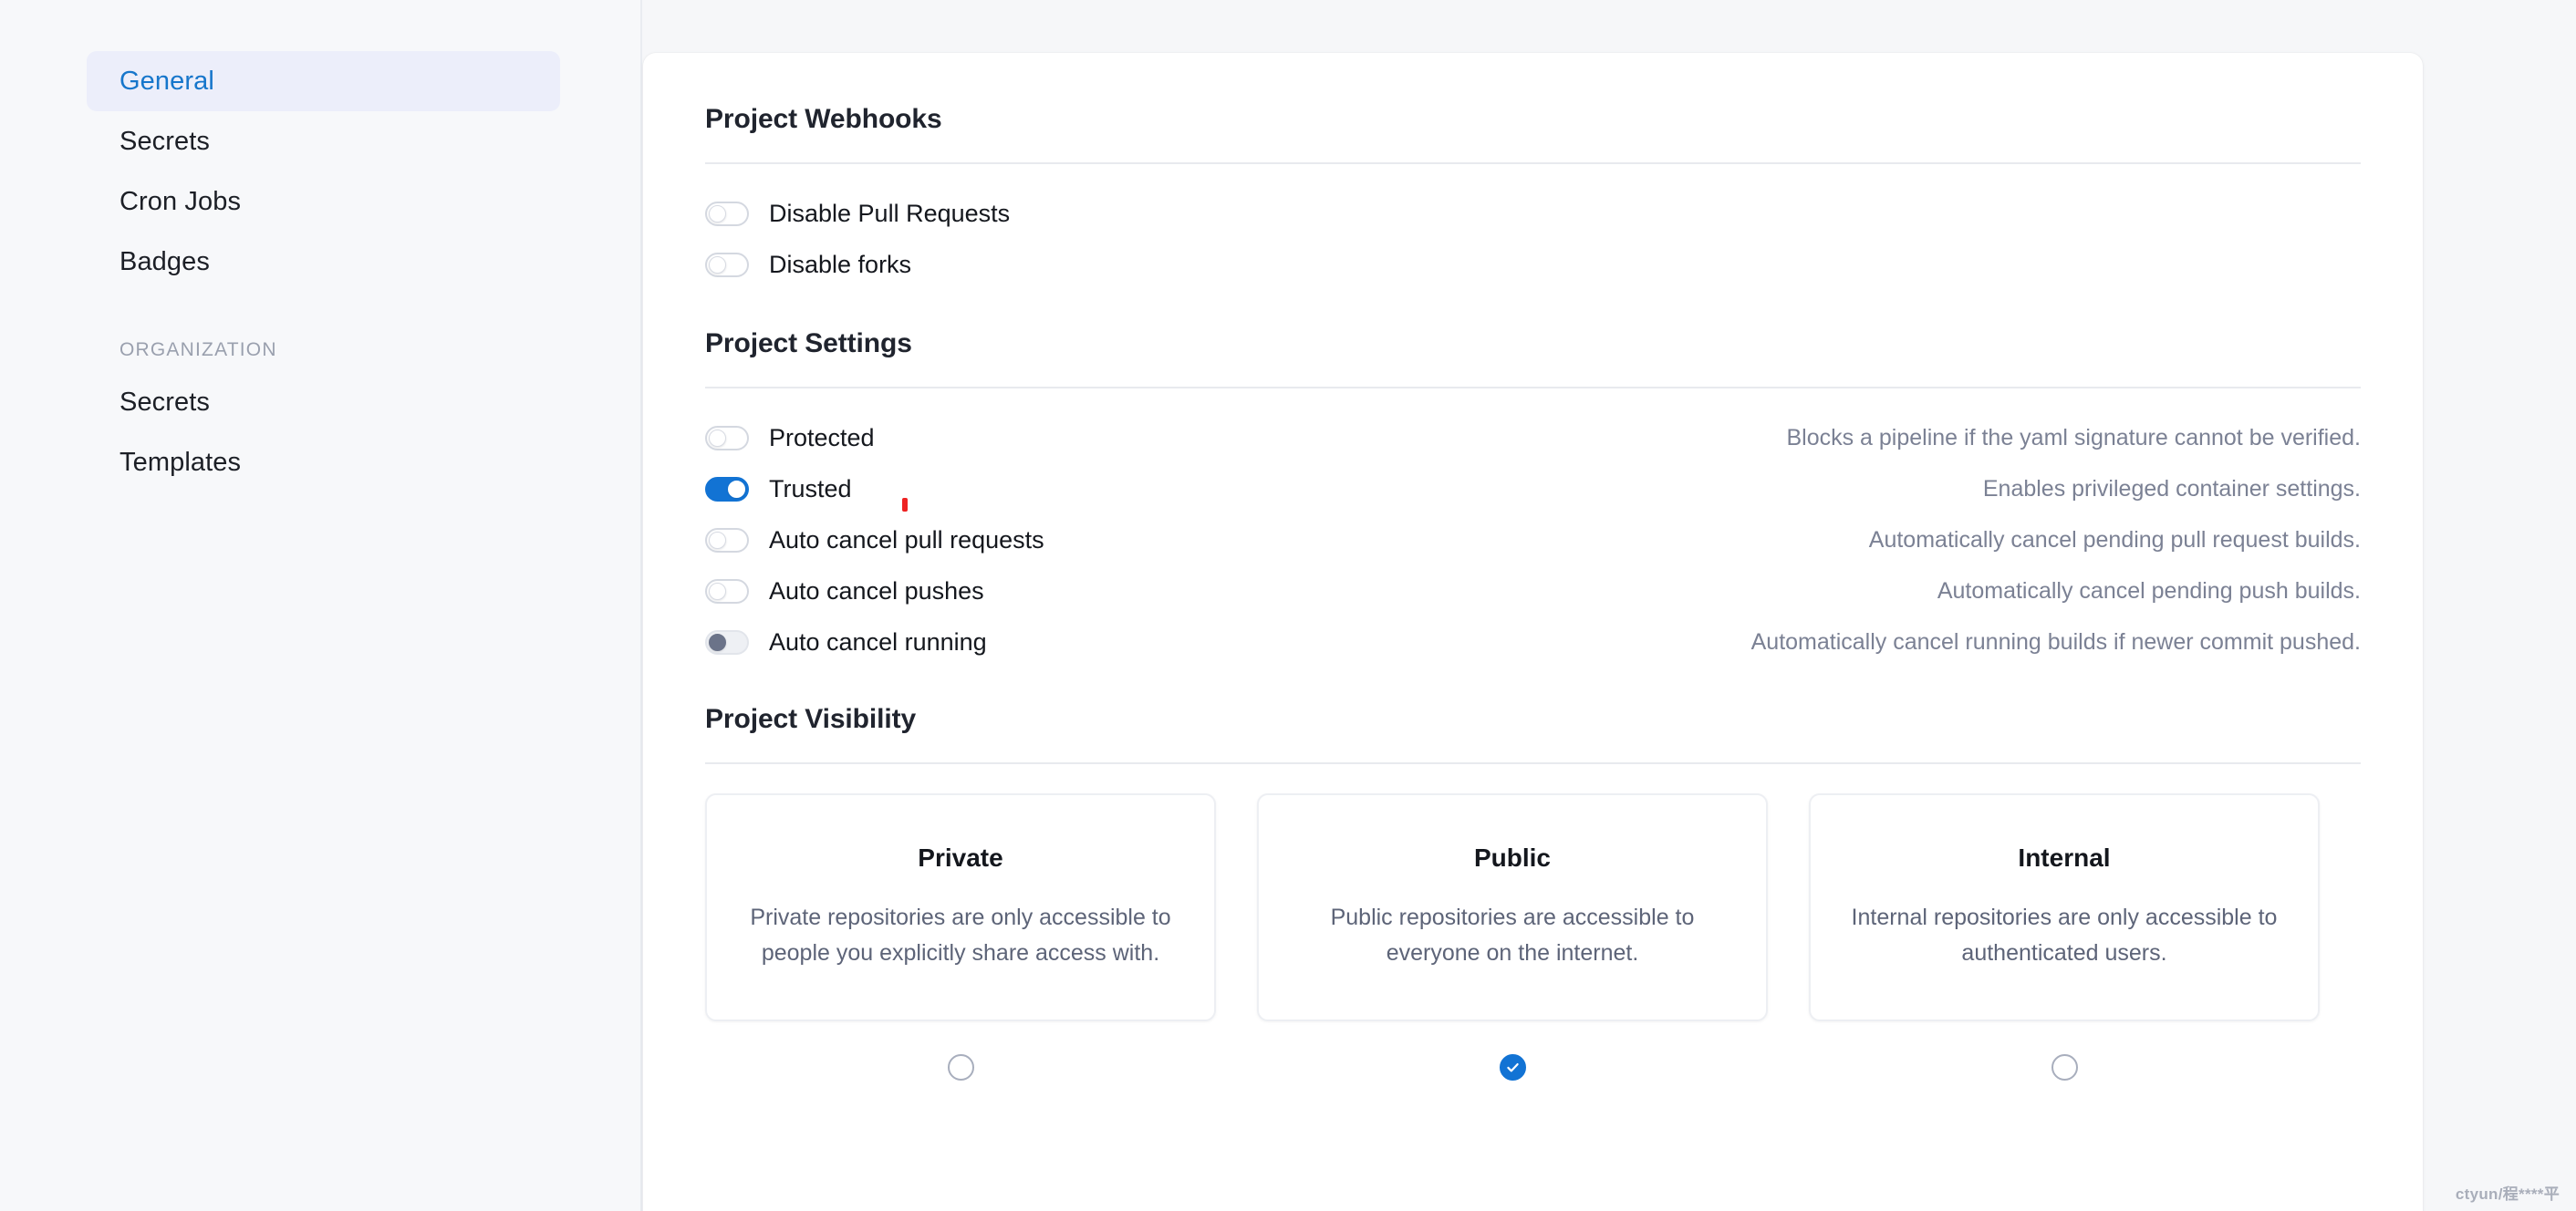 The image size is (2576, 1211). What do you see at coordinates (808, 343) in the screenshot?
I see `project-settings-heading: Project Settings` at bounding box center [808, 343].